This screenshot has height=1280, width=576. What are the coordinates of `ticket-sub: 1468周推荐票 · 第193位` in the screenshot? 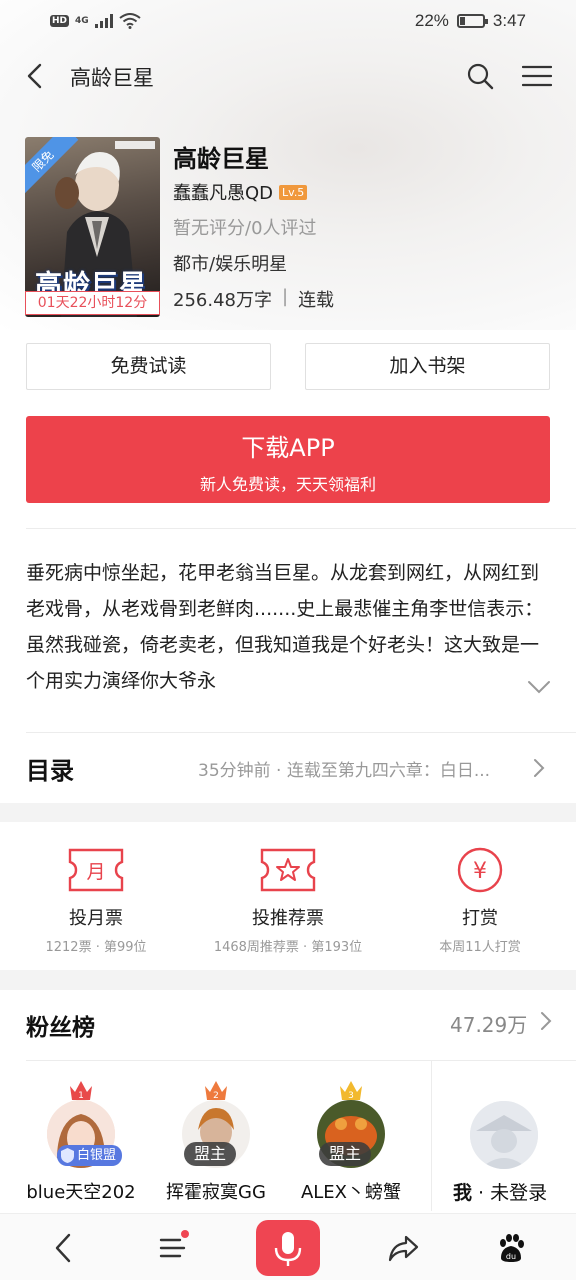 It's located at (288, 947).